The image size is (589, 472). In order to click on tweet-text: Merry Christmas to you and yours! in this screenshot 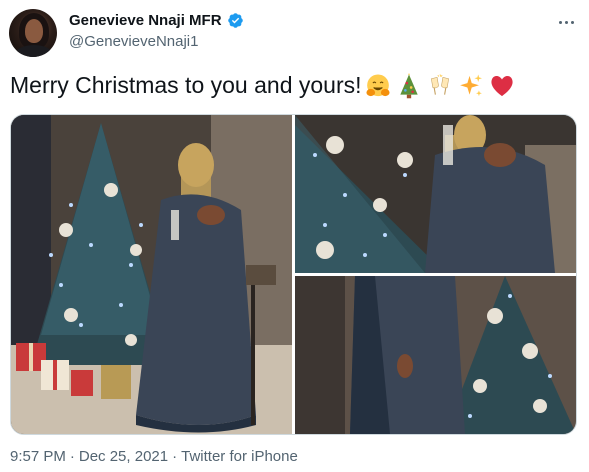, I will do `click(186, 85)`.